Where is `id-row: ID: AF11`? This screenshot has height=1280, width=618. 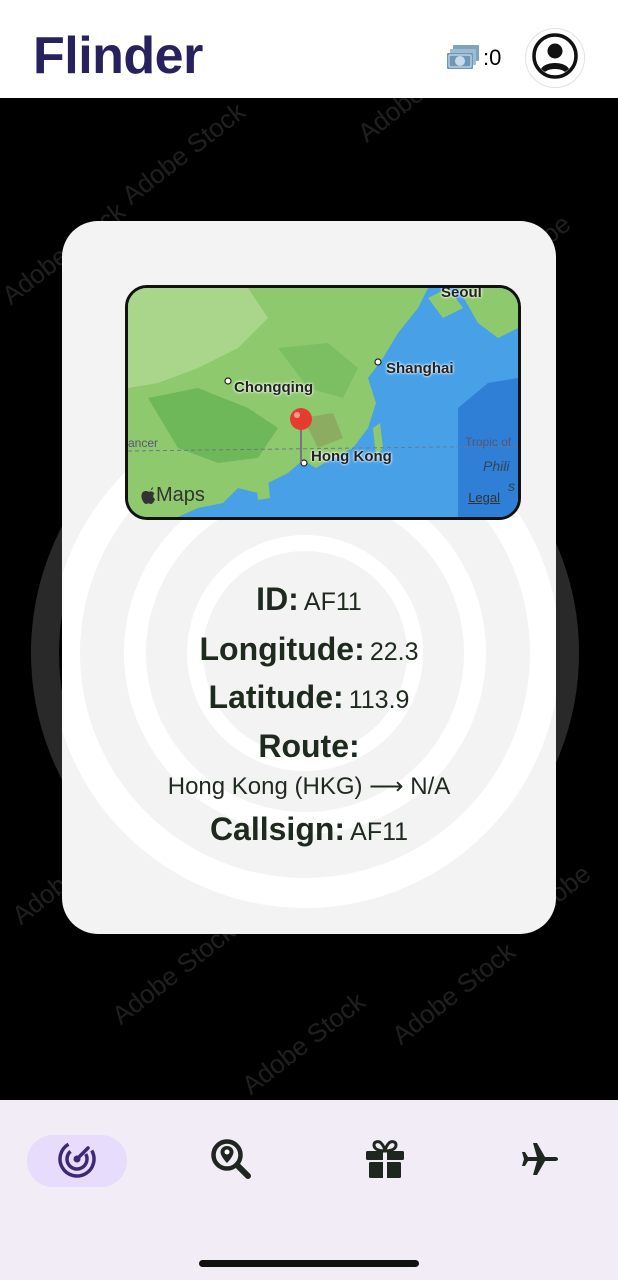
id-row: ID: AF11 is located at coordinates (309, 599).